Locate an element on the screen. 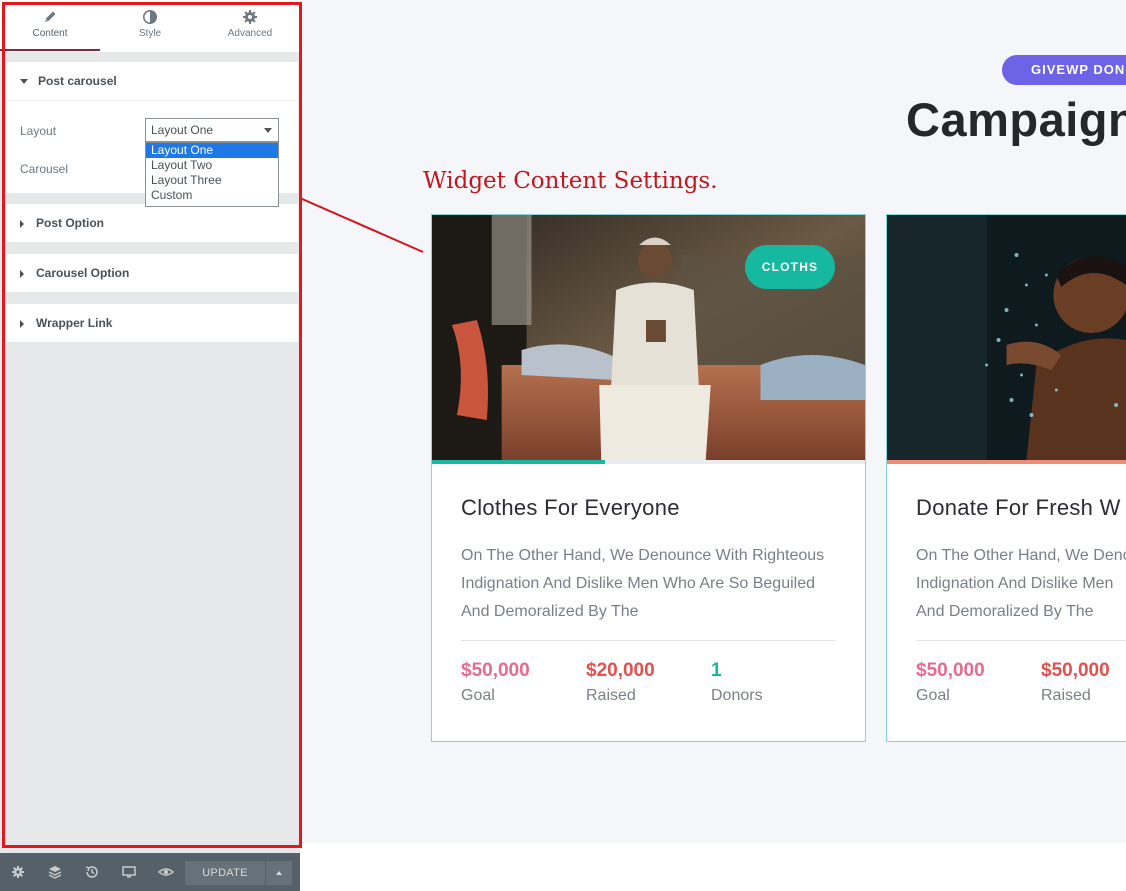 This screenshot has width=1126, height=891. history-icon is located at coordinates (92, 872).